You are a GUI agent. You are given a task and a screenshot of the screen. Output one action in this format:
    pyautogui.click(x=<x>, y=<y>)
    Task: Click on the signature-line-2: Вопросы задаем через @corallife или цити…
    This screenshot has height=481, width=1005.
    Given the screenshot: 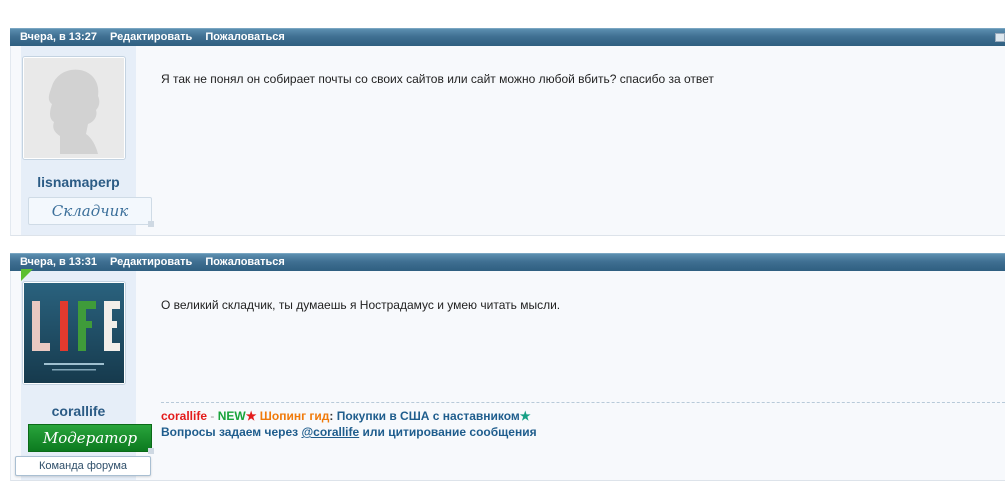 What is the action you would take?
    pyautogui.click(x=349, y=432)
    